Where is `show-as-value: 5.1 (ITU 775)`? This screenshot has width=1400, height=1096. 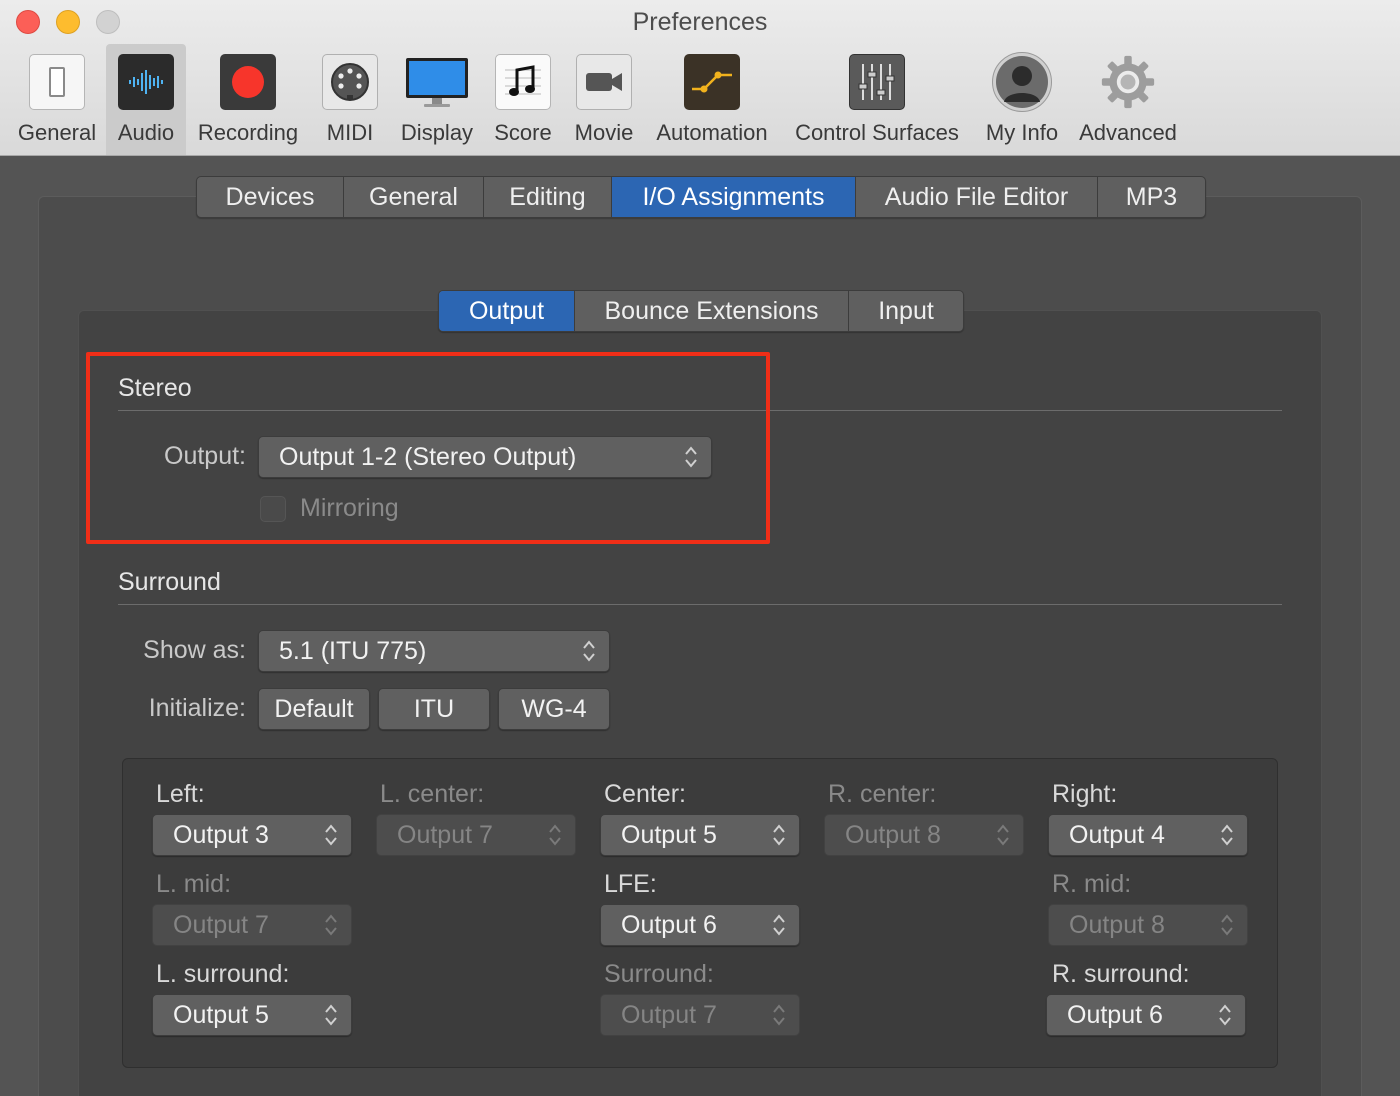 show-as-value: 5.1 (ITU 775) is located at coordinates (353, 650).